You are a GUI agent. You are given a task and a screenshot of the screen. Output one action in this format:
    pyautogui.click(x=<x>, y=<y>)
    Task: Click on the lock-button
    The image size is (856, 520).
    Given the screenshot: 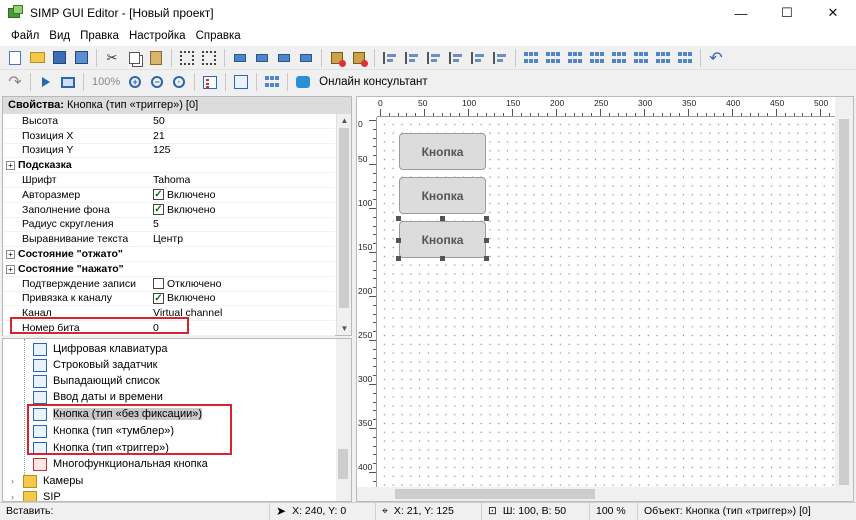 What is the action you would take?
    pyautogui.click(x=337, y=58)
    